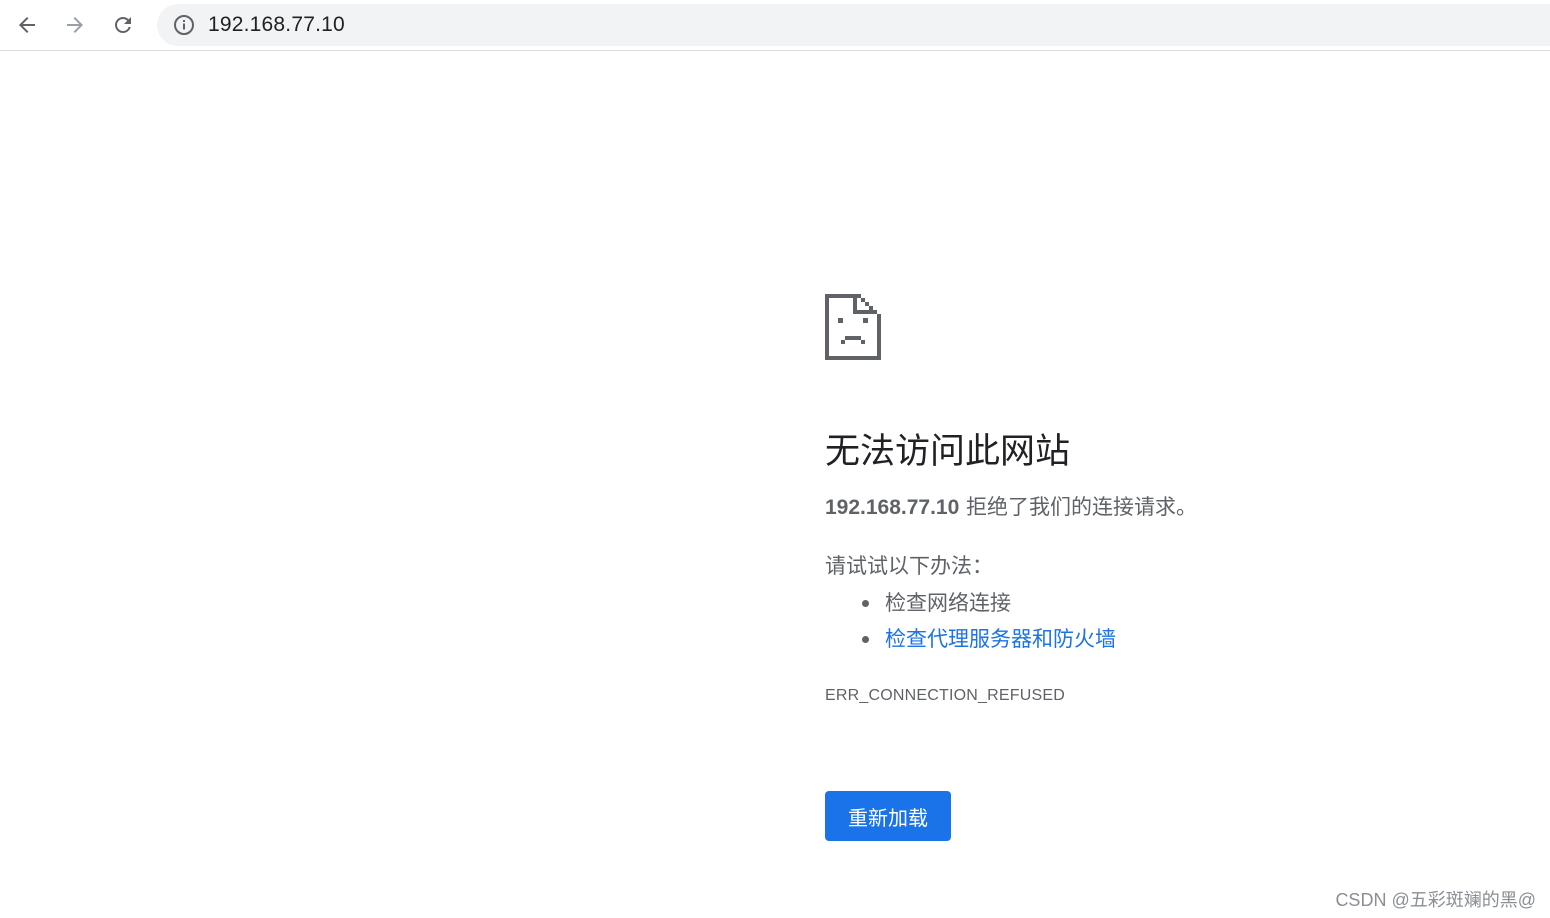  I want to click on suggestion-item-proxy: 检查代理服务器和防火墙, so click(1193, 639).